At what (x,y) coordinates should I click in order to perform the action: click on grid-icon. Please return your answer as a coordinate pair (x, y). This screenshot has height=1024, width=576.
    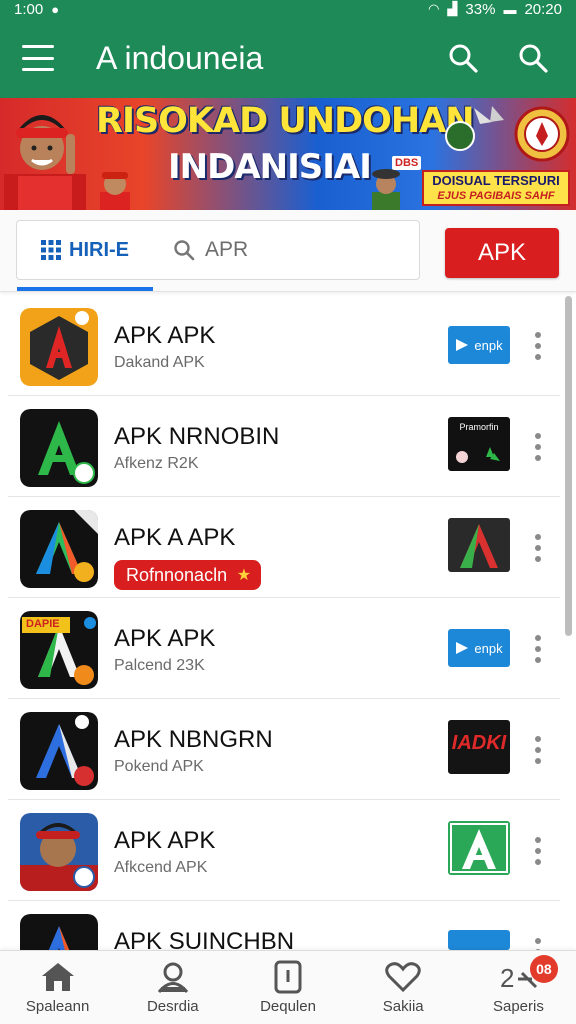
    Looking at the image, I should click on (51, 250).